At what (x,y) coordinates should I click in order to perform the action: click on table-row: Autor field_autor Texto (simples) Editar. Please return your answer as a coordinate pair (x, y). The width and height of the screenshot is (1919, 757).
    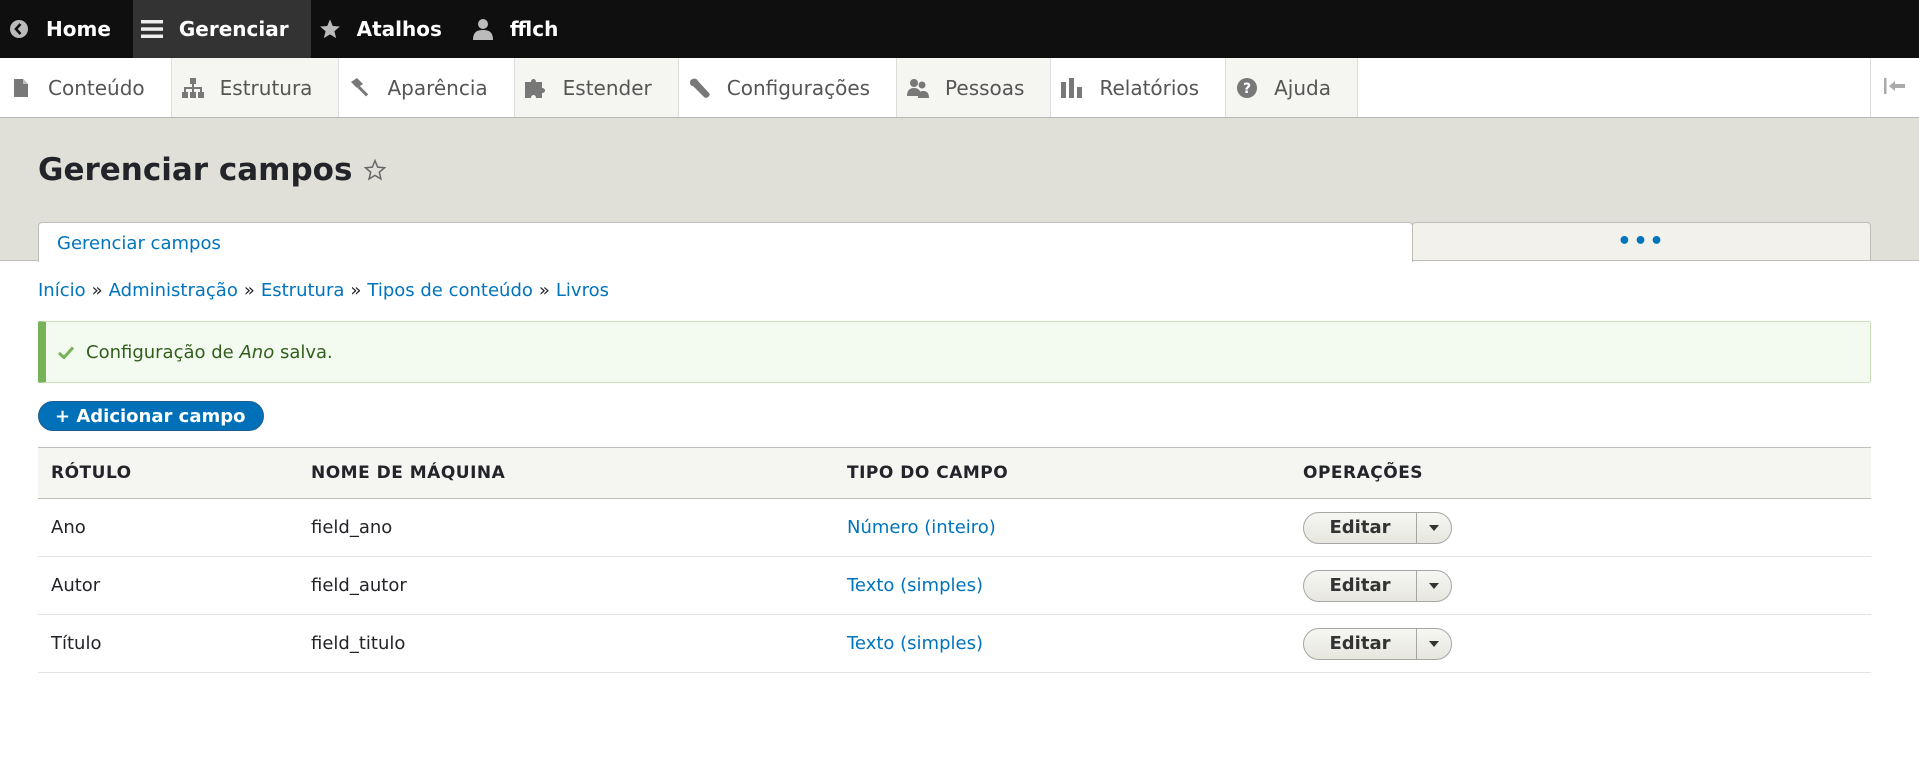
    Looking at the image, I should click on (954, 585).